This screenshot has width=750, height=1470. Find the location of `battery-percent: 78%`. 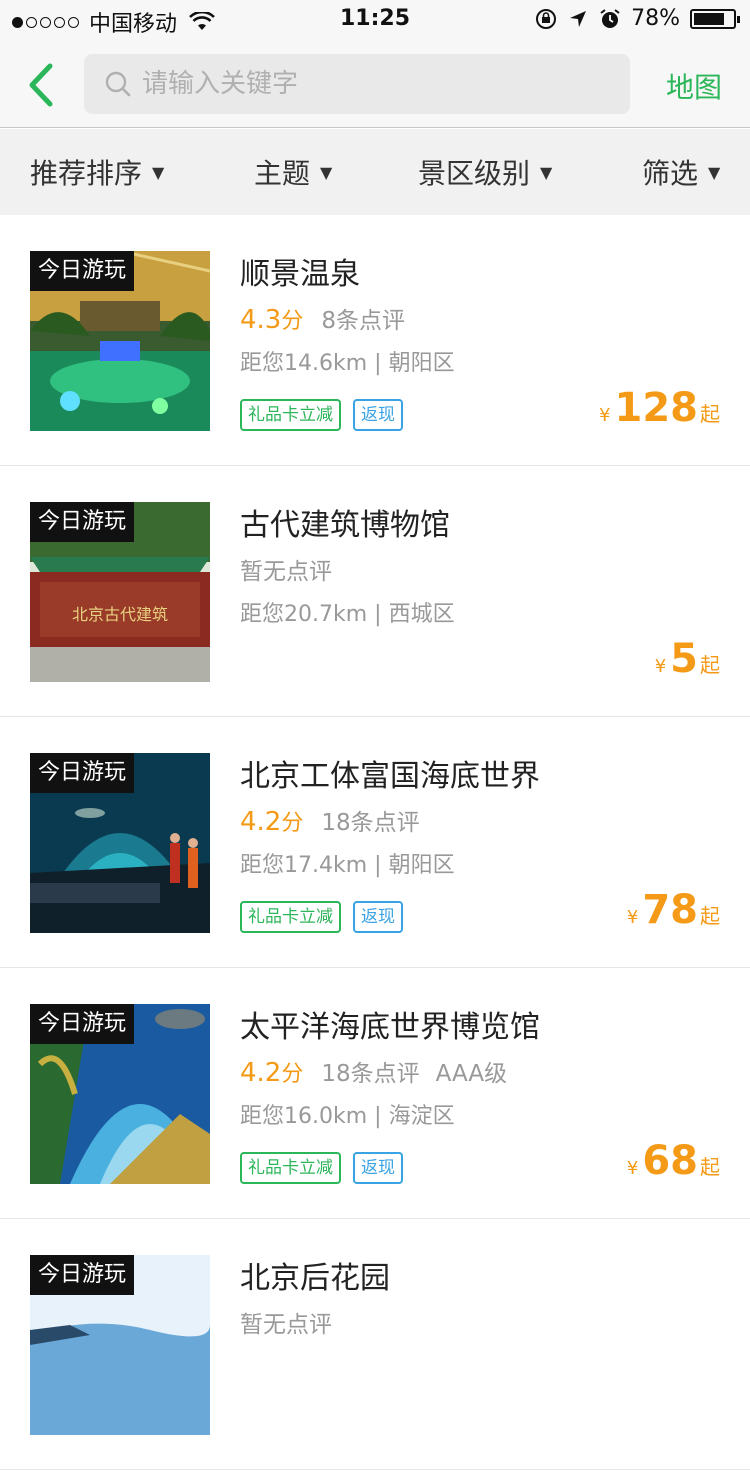

battery-percent: 78% is located at coordinates (655, 18).